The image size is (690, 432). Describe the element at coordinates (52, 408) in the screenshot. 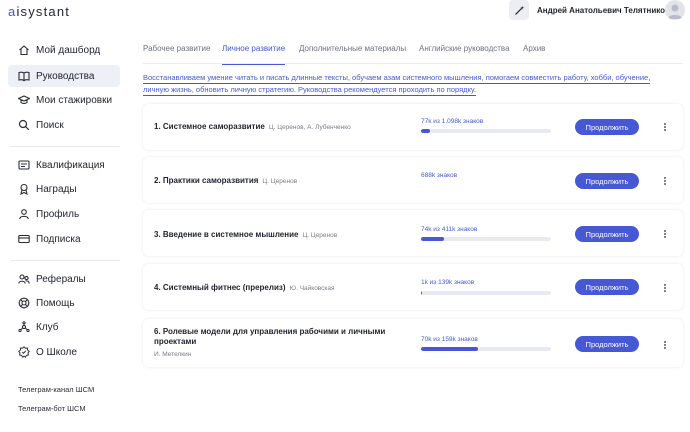

I see `telegram-bot-link: Телеграм-бот ШСМ` at that location.